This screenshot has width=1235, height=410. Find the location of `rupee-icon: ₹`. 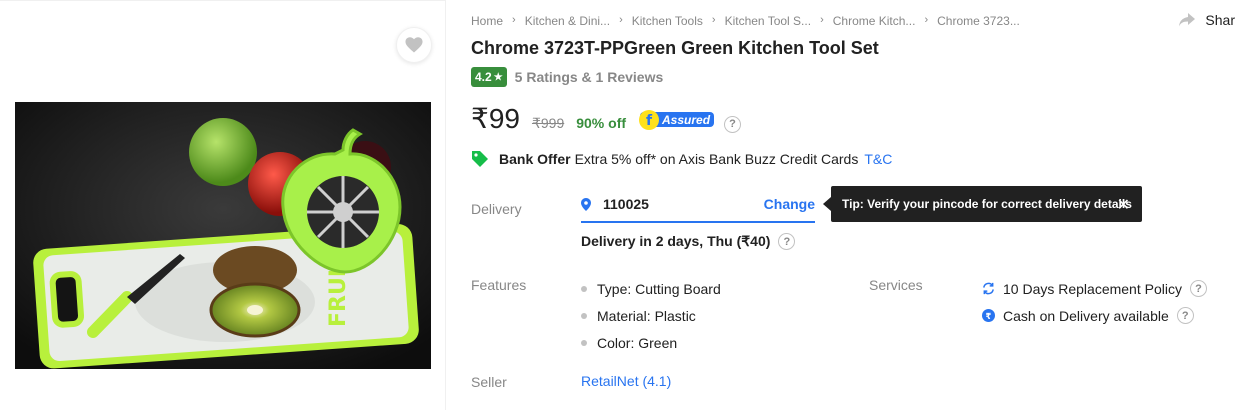

rupee-icon: ₹ is located at coordinates (988, 316).